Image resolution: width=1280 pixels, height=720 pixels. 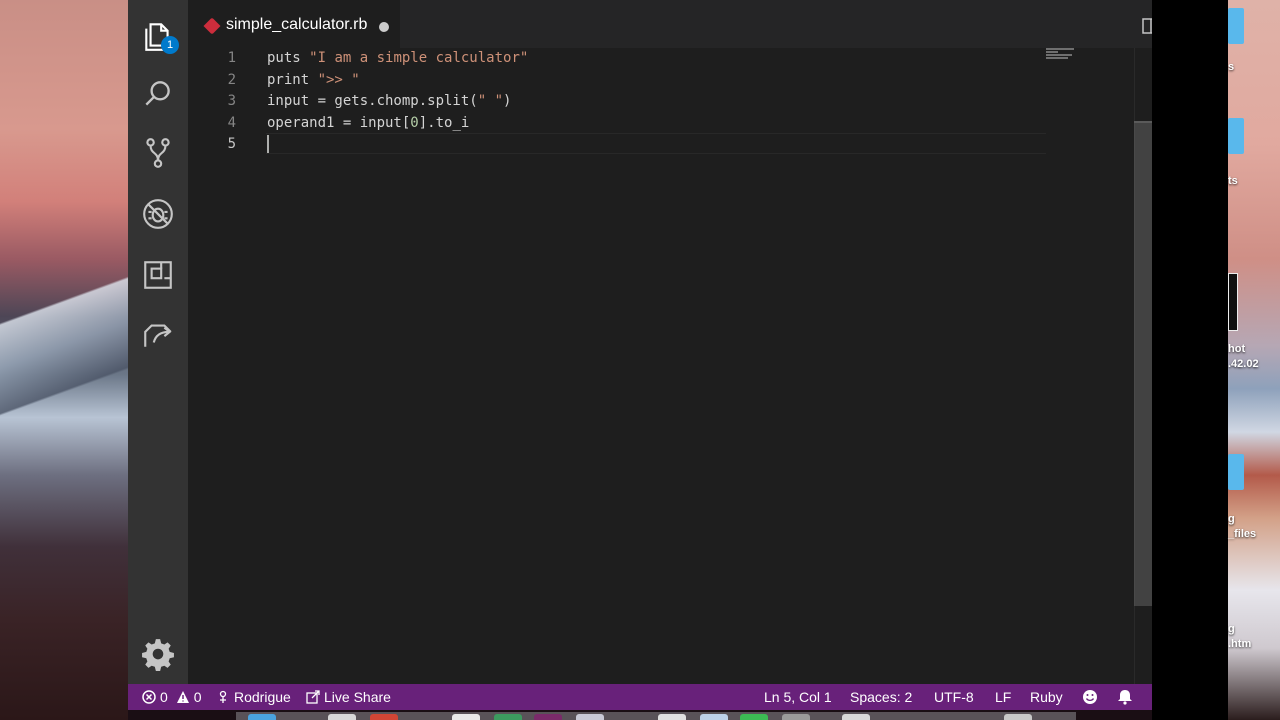 I want to click on desktop-wallpaper-left, so click(x=64, y=360).